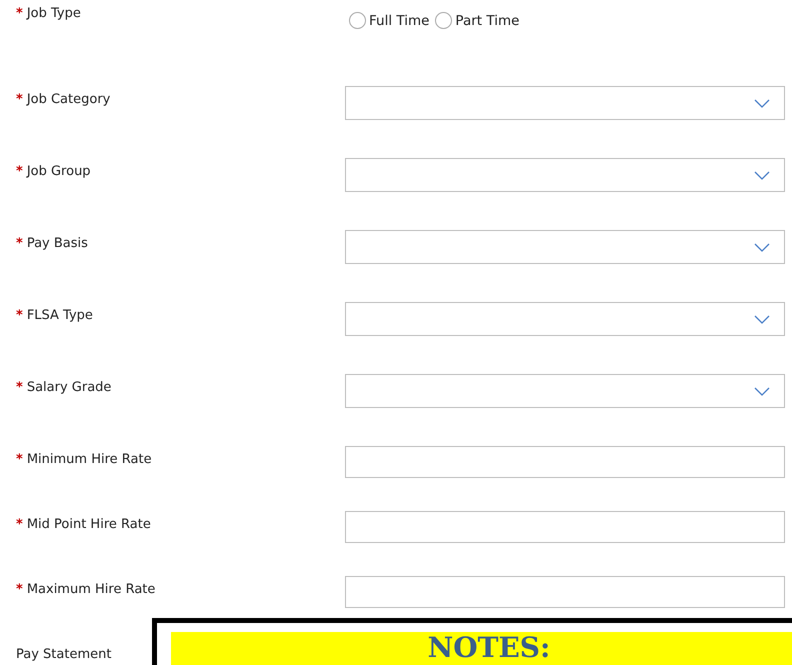  Describe the element at coordinates (48, 13) in the screenshot. I see `field-label: * Job Type` at that location.